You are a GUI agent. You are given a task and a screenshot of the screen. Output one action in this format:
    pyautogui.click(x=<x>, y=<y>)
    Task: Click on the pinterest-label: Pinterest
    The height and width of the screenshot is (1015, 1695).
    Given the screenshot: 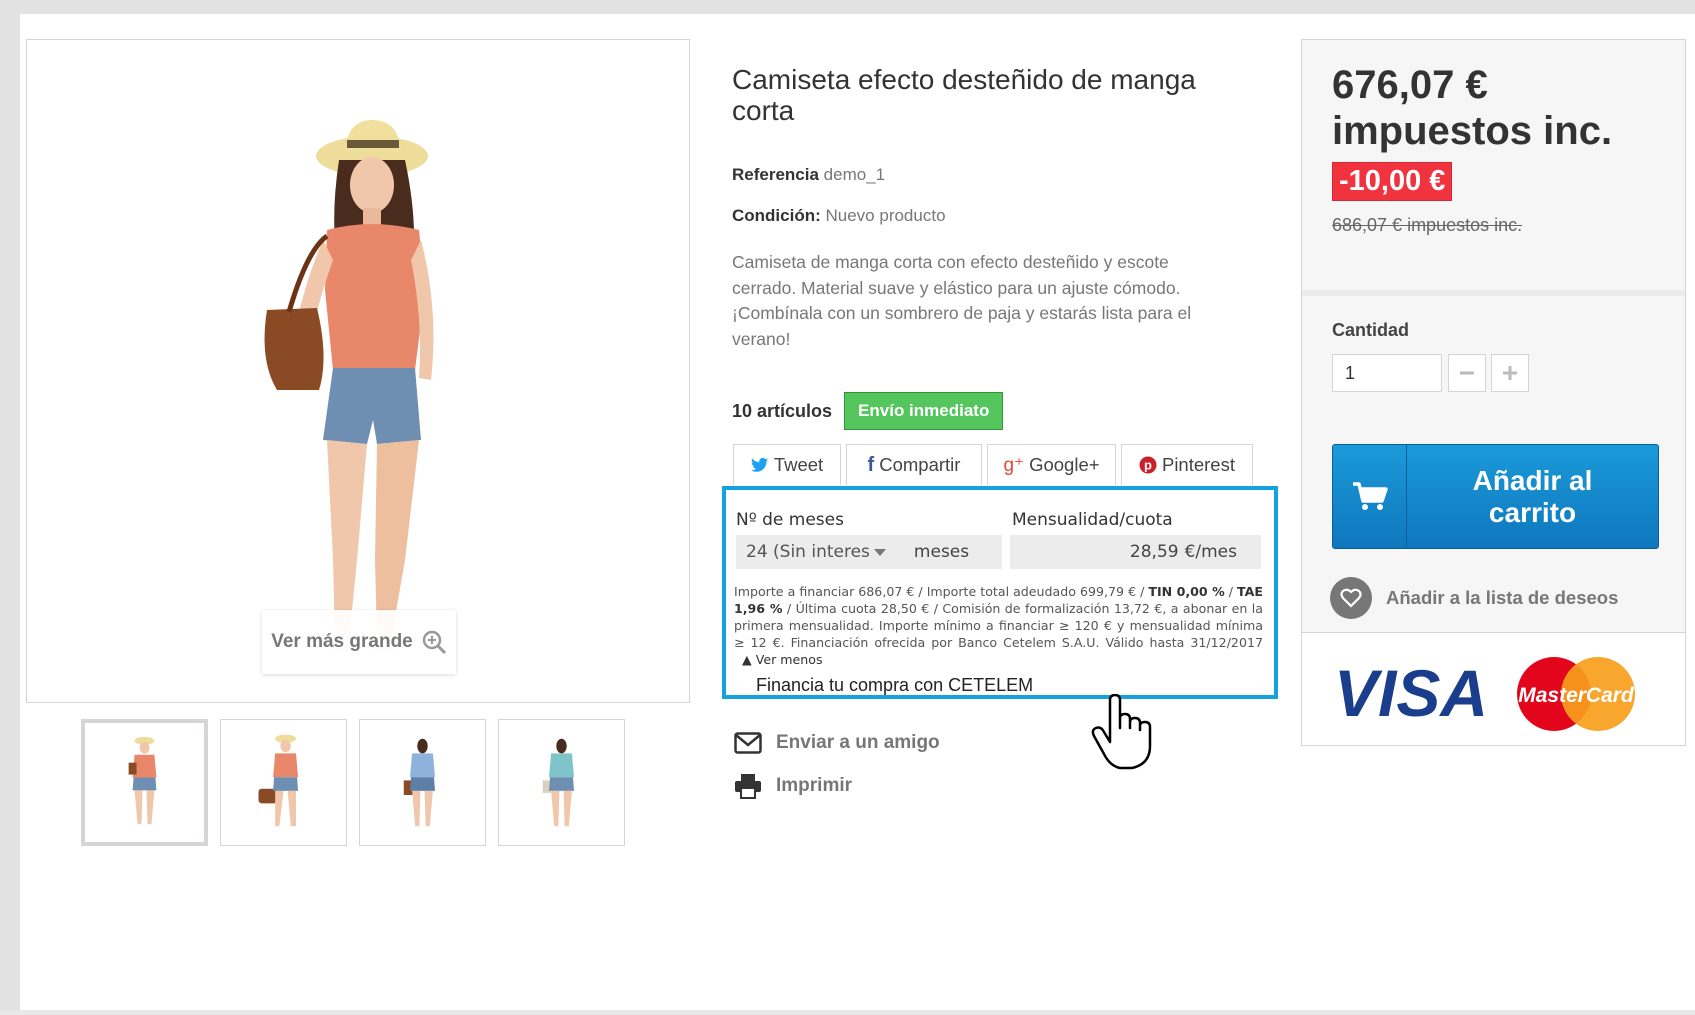 What is the action you would take?
    pyautogui.click(x=1198, y=464)
    